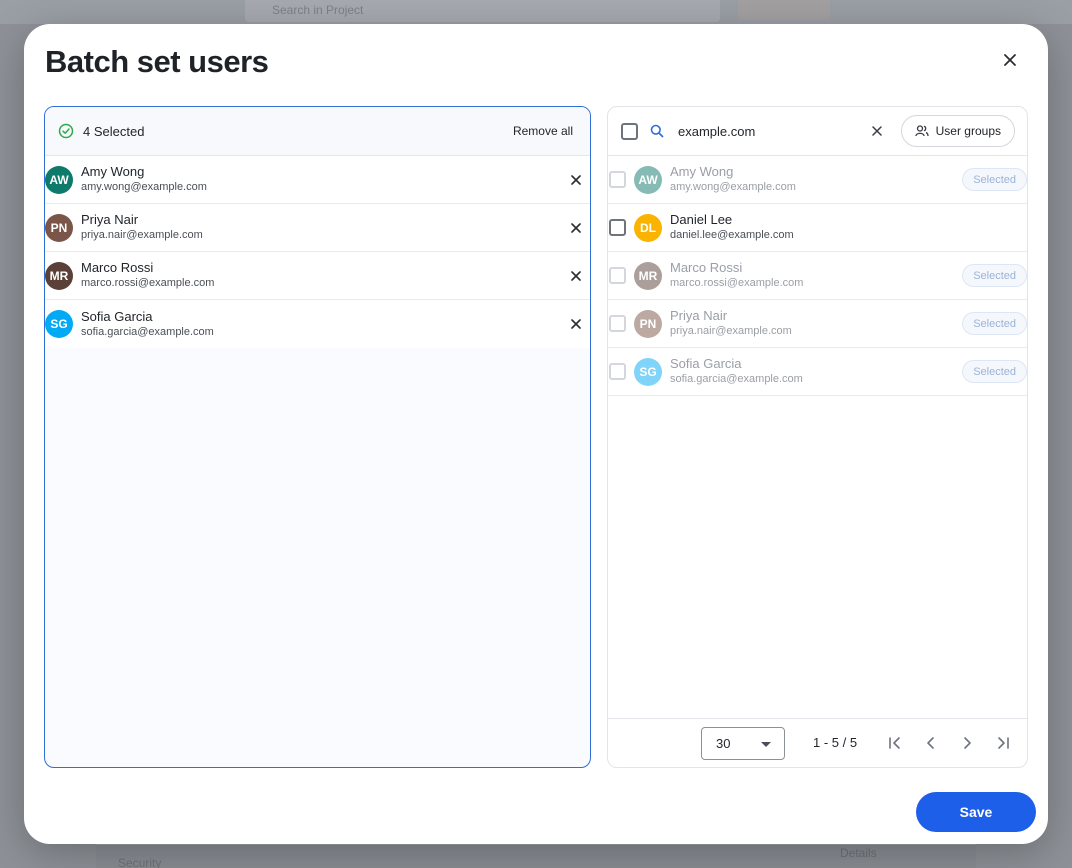  Describe the element at coordinates (317, 324) in the screenshot. I see `selected-user-row: SG Sofia Garcia sofia.garcia@example.com` at that location.